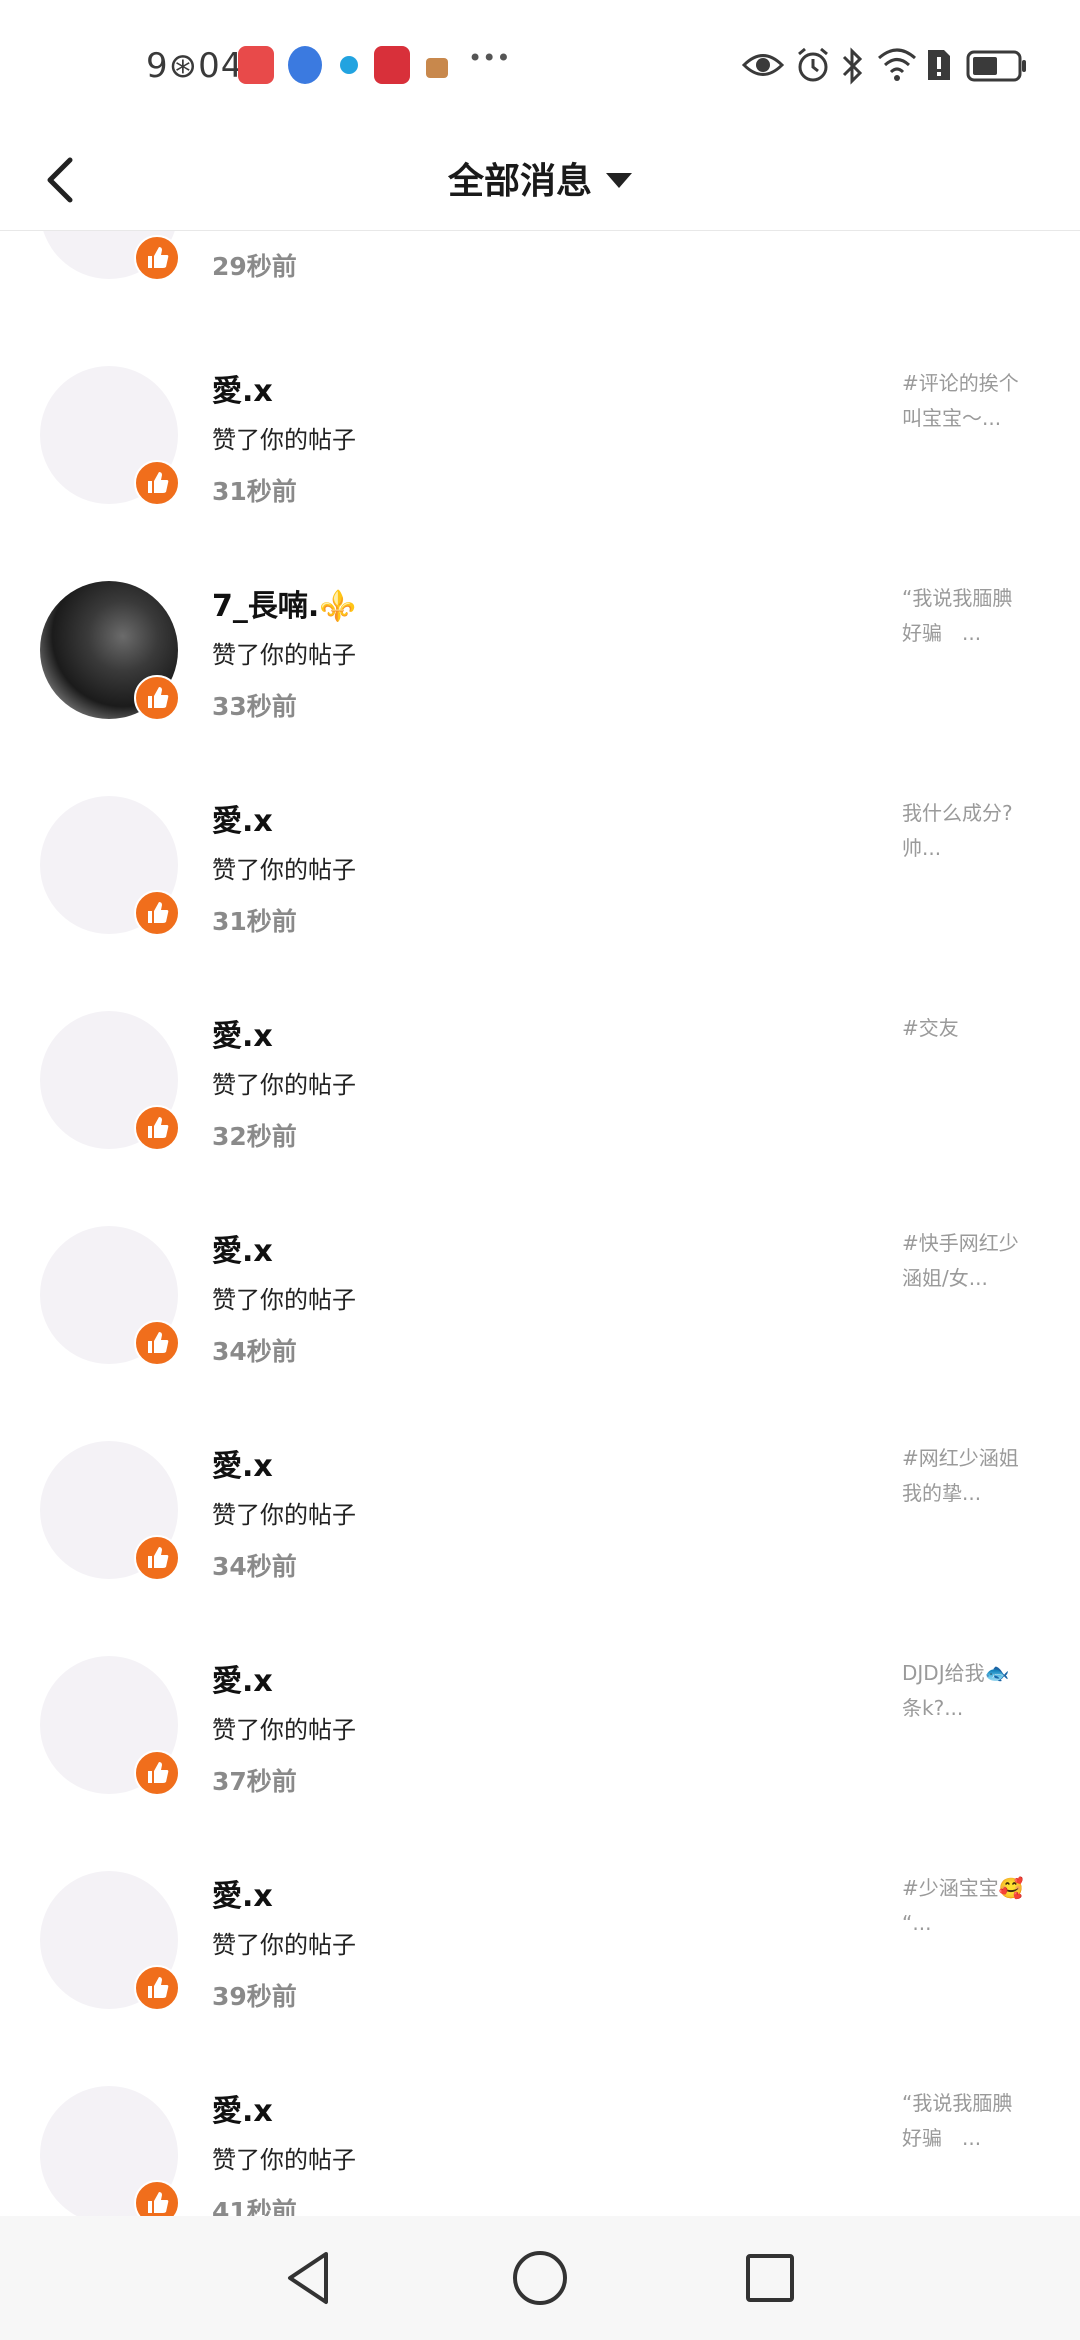 Image resolution: width=1080 pixels, height=2340 pixels. I want to click on wifi-icon, so click(897, 64).